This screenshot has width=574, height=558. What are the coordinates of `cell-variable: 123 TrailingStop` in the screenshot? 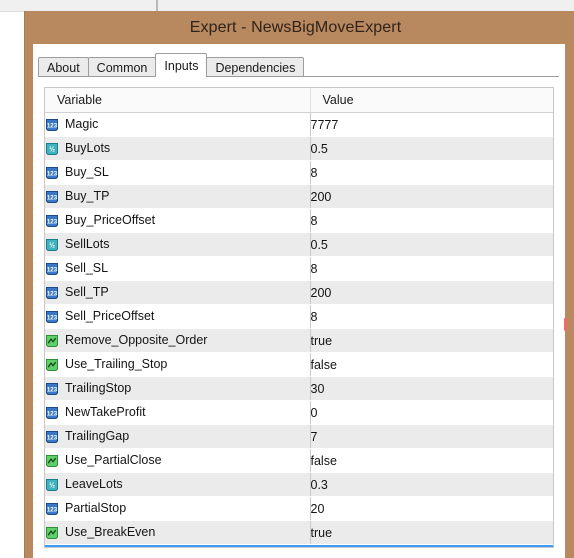 It's located at (178, 388).